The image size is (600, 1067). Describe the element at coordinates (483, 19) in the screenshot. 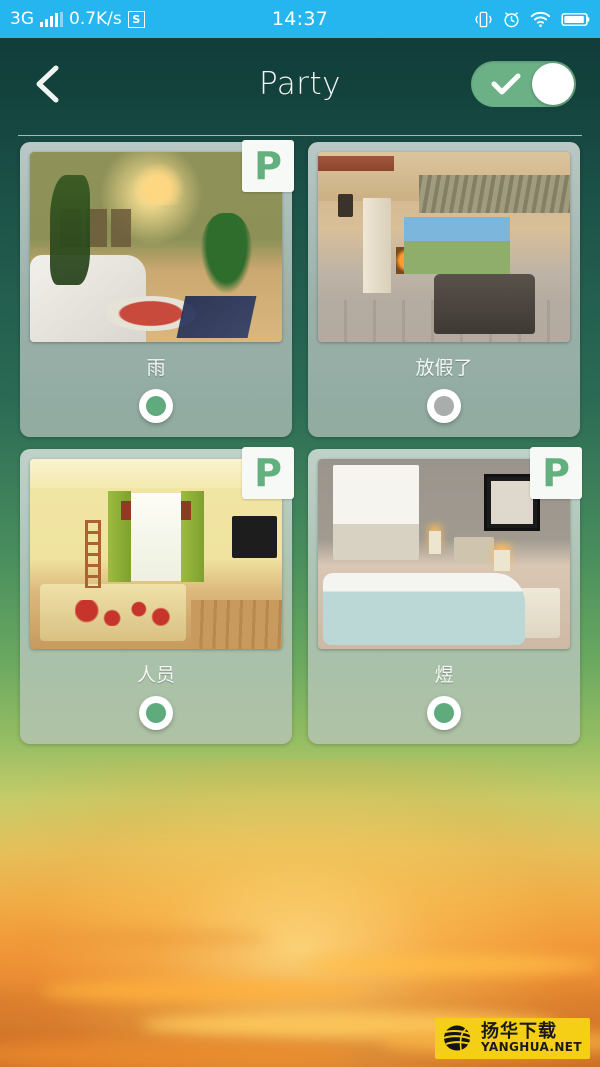

I see `vibrate-icon` at that location.